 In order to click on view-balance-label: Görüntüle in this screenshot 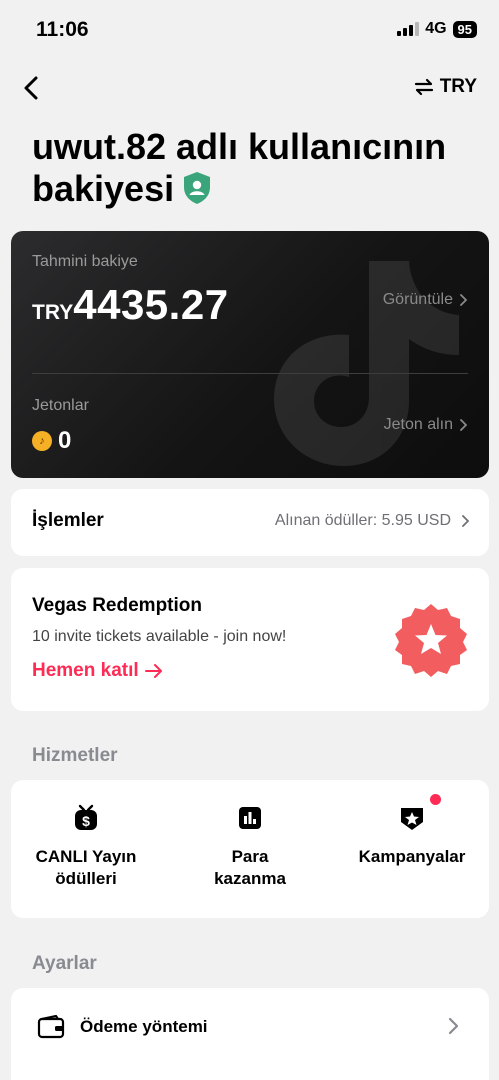, I will do `click(417, 299)`.